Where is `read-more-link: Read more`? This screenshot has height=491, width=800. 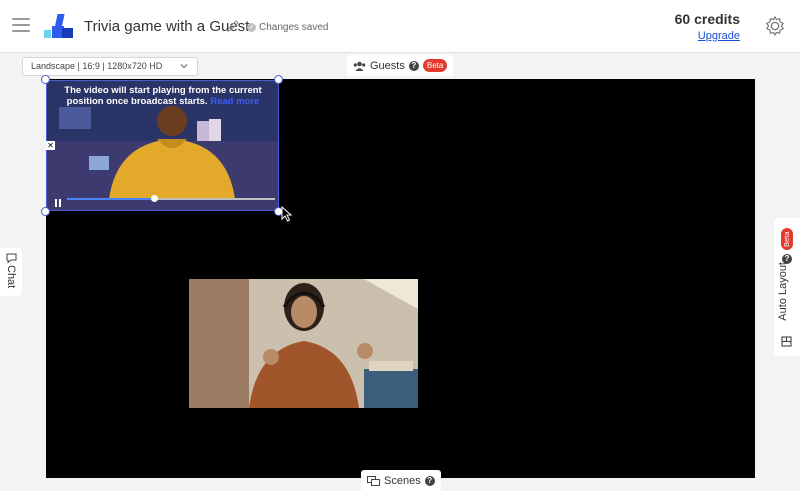 read-more-link: Read more is located at coordinates (234, 101).